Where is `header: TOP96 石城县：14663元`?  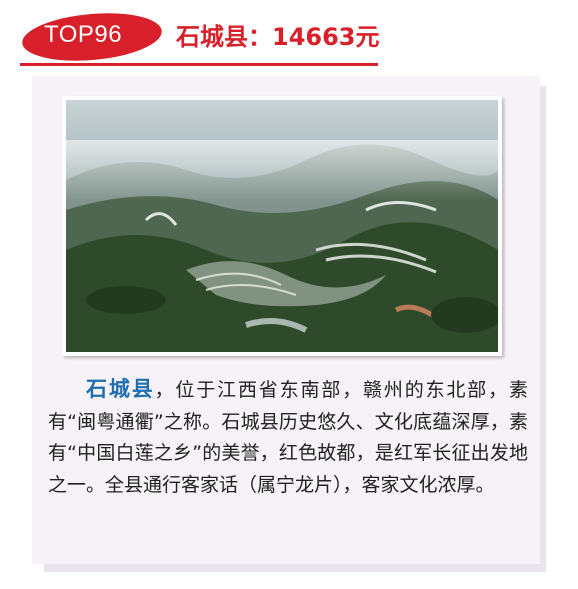 header: TOP96 石城县：14663元 is located at coordinates (289, 36).